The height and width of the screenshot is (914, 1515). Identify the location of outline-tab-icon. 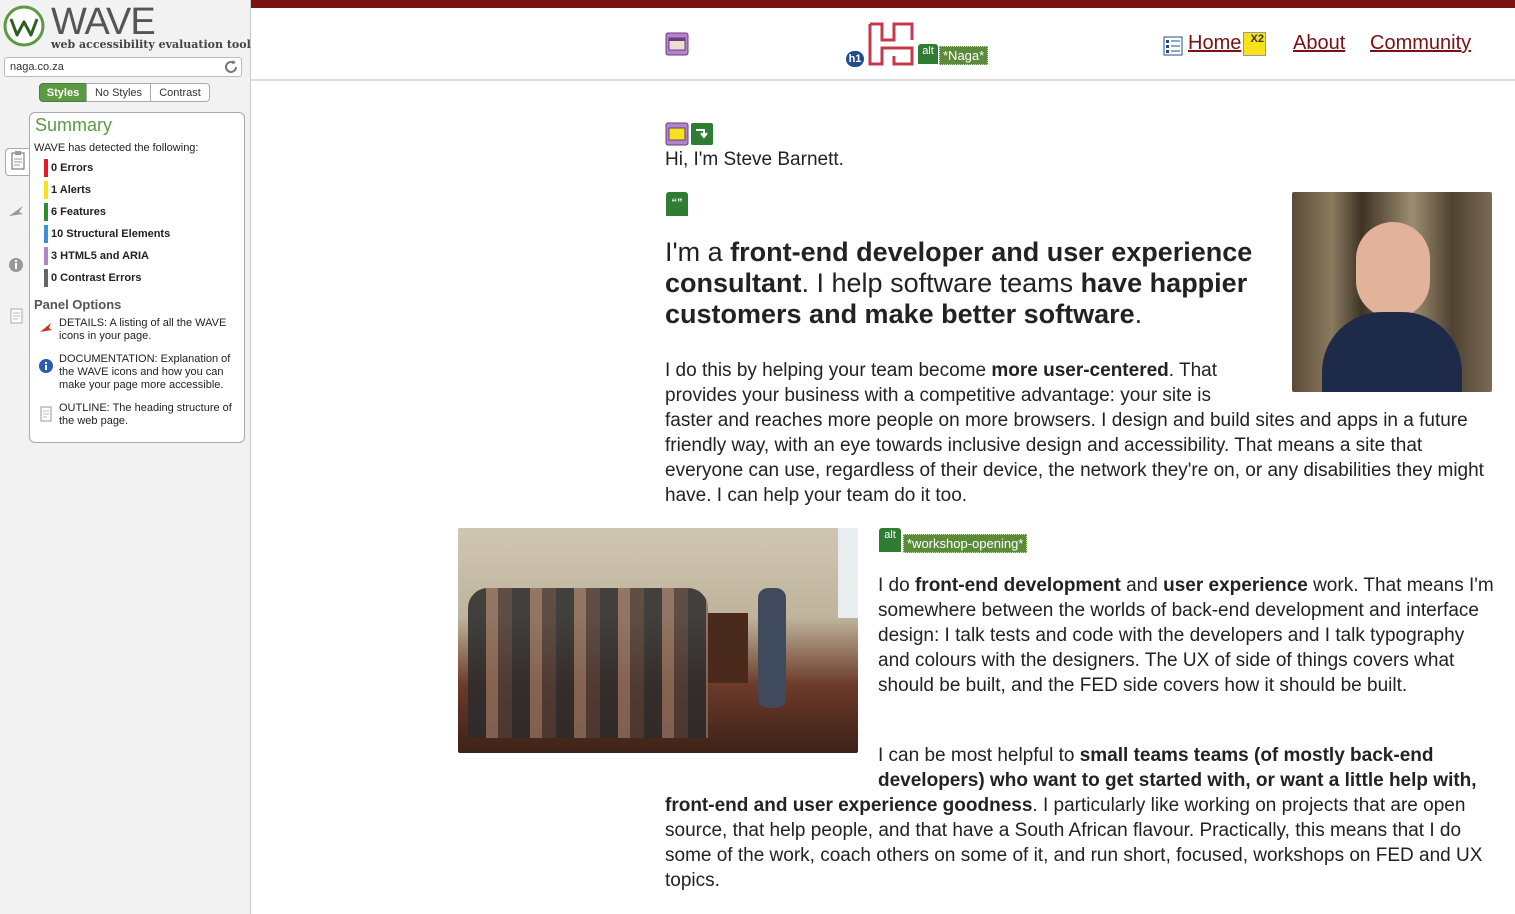
(16, 316).